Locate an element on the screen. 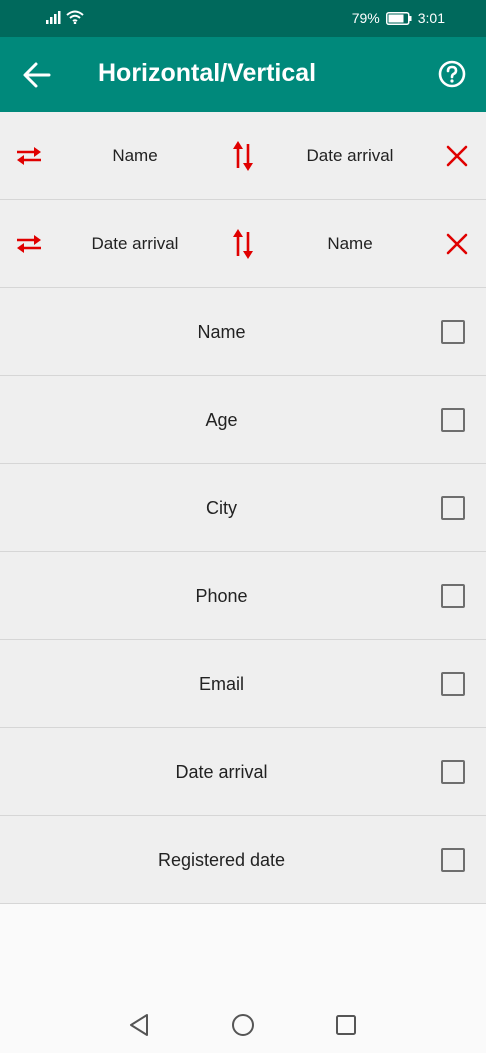 The height and width of the screenshot is (1053, 486). recents-square-icon is located at coordinates (346, 1025).